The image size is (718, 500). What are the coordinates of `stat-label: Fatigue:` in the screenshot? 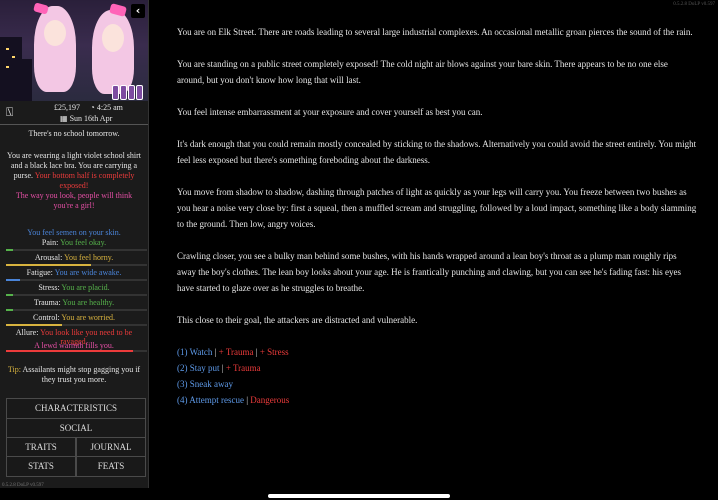 It's located at (39, 272).